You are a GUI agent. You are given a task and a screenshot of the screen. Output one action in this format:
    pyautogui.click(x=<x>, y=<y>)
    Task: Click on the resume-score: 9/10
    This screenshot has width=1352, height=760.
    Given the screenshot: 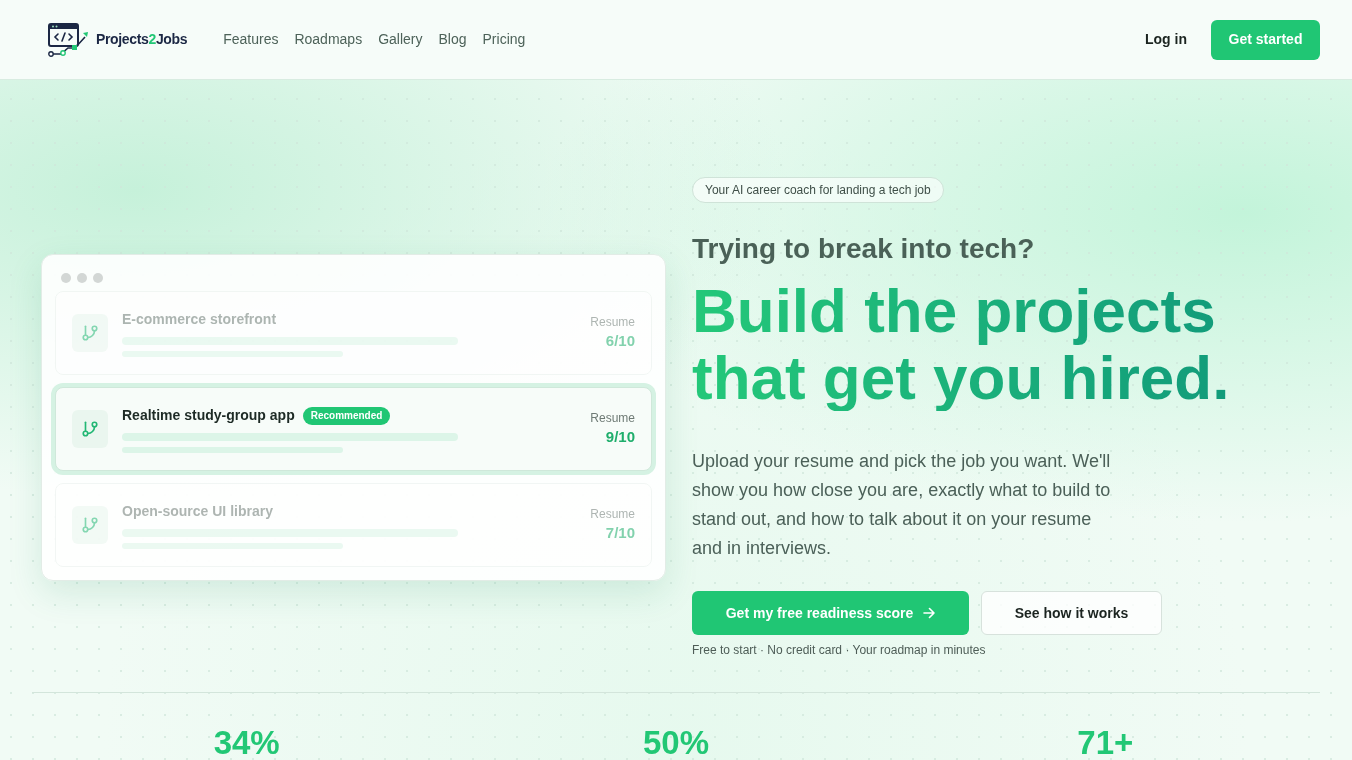 What is the action you would take?
    pyautogui.click(x=620, y=437)
    